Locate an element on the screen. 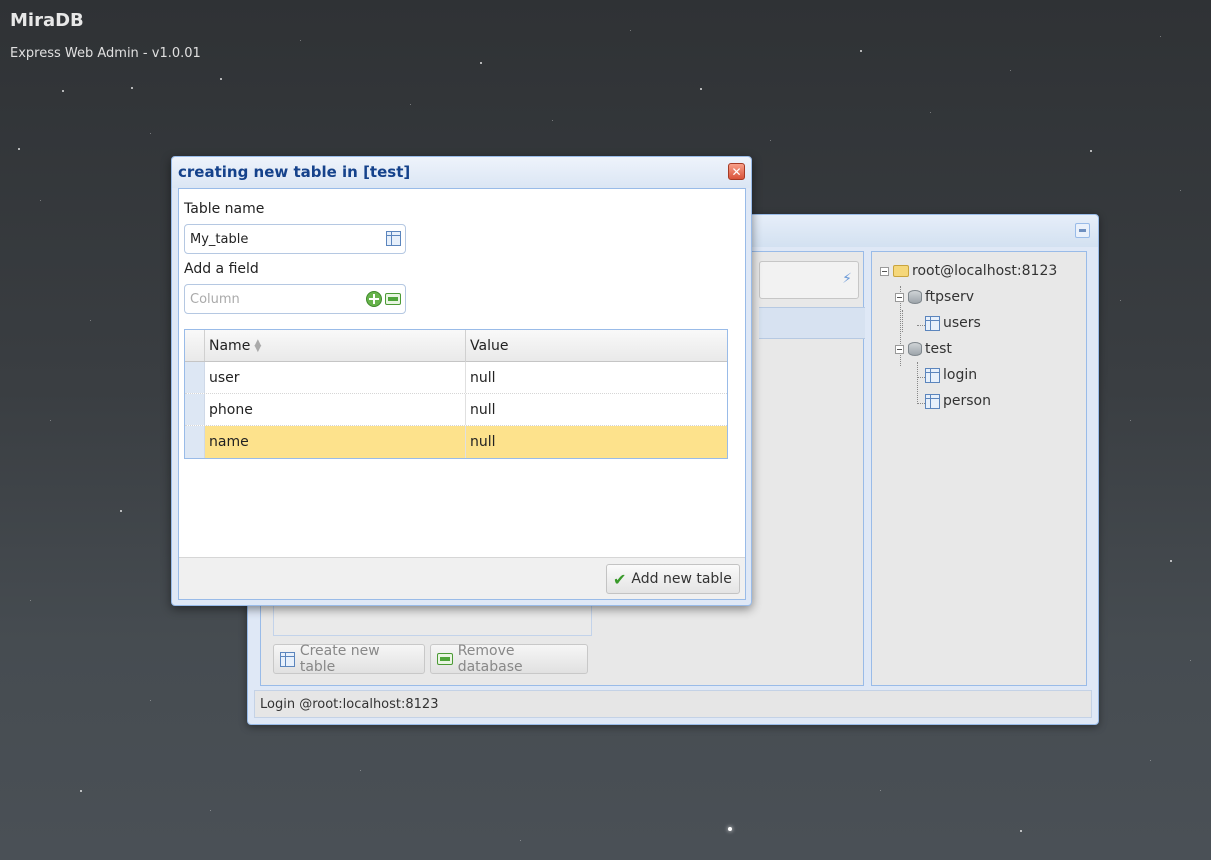  tree-node-table-login: login is located at coordinates (951, 375).